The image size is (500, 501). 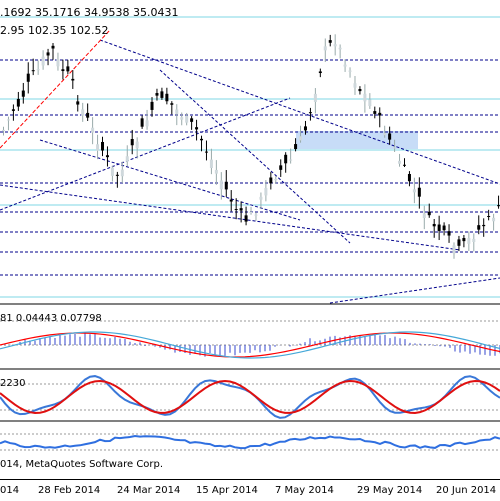 What do you see at coordinates (227, 490) in the screenshot?
I see `time-axis-label: 15 Apr 2014` at bounding box center [227, 490].